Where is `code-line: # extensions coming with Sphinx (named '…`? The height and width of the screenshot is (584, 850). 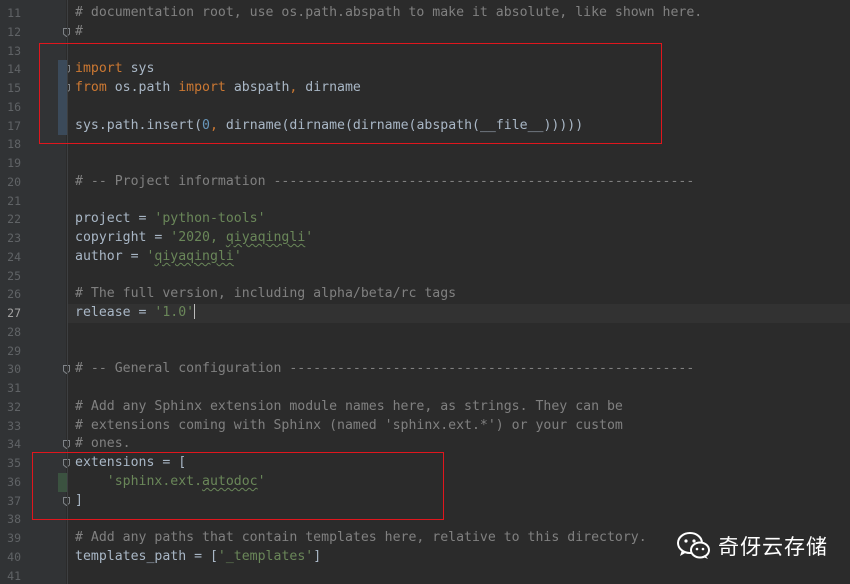
code-line: # extensions coming with Sphinx (named '… is located at coordinates (349, 426).